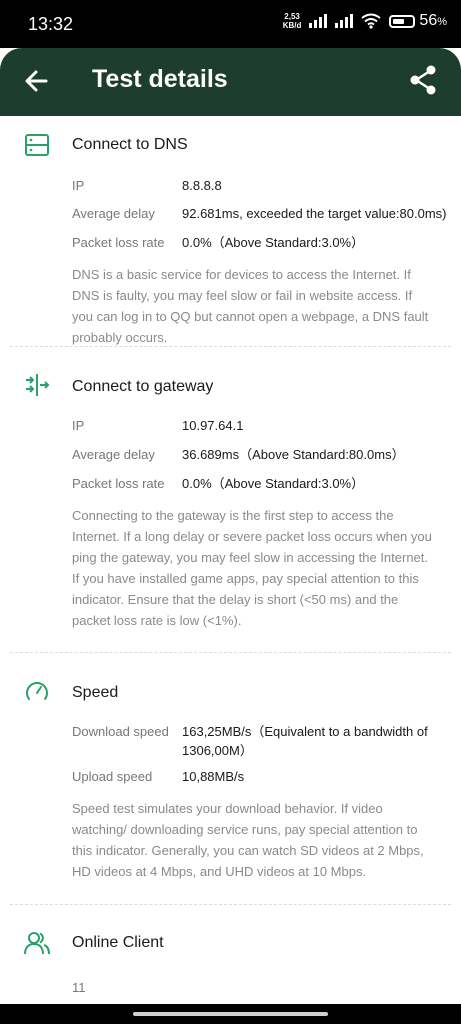  I want to click on arrow-left-icon, so click(37, 81).